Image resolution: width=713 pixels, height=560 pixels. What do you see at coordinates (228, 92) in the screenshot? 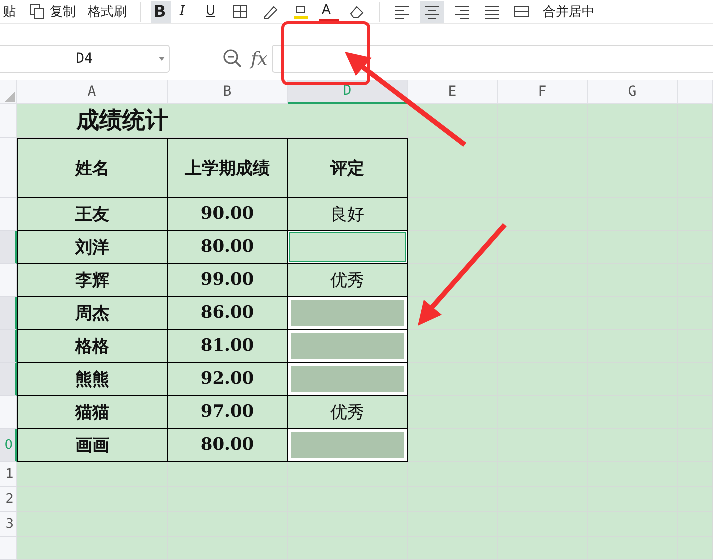
I see `column-header: B` at bounding box center [228, 92].